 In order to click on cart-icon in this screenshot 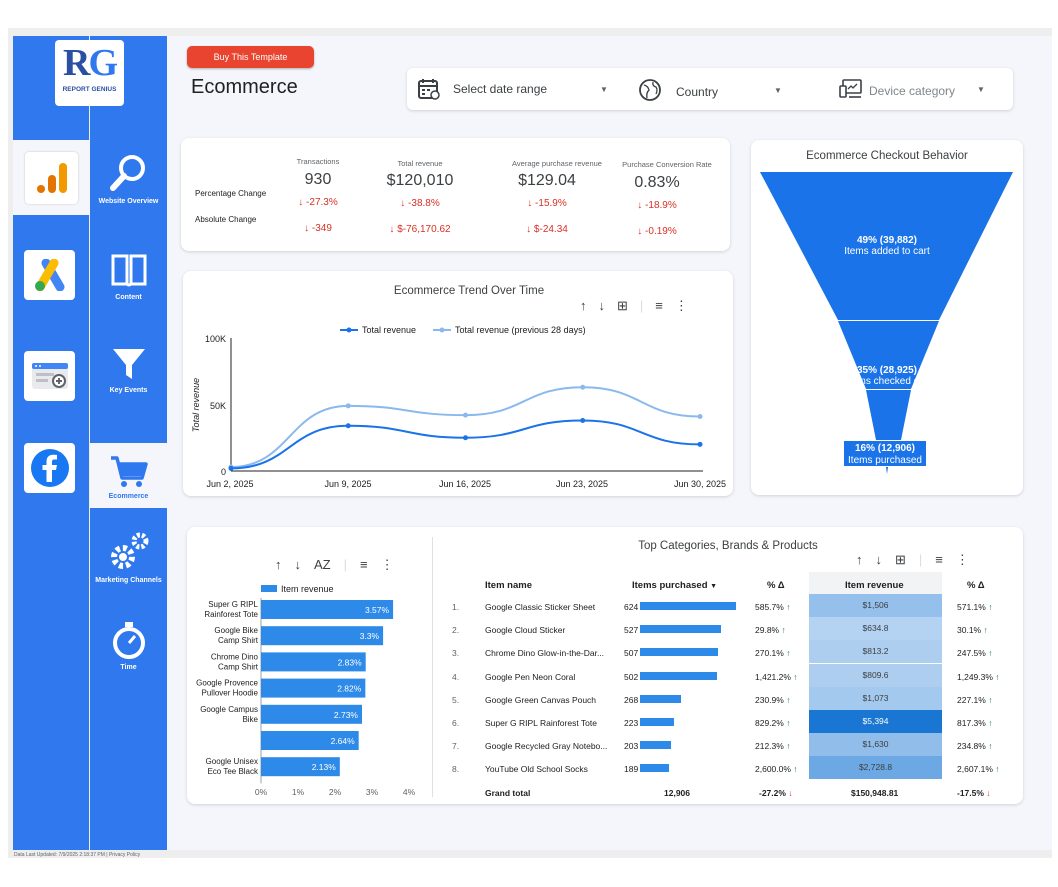, I will do `click(129, 471)`.